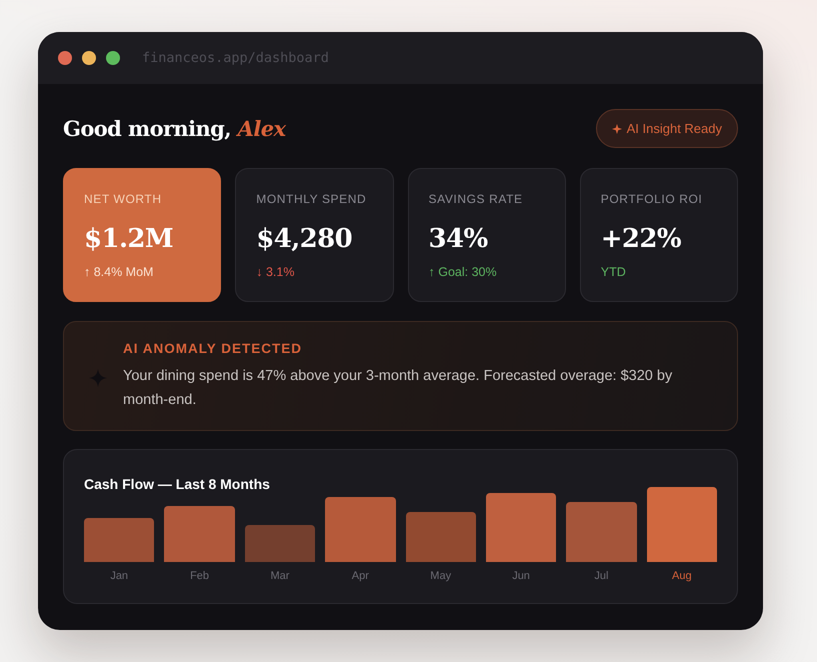 The height and width of the screenshot is (662, 817). Describe the element at coordinates (617, 129) in the screenshot. I see `sparkle-icon` at that location.